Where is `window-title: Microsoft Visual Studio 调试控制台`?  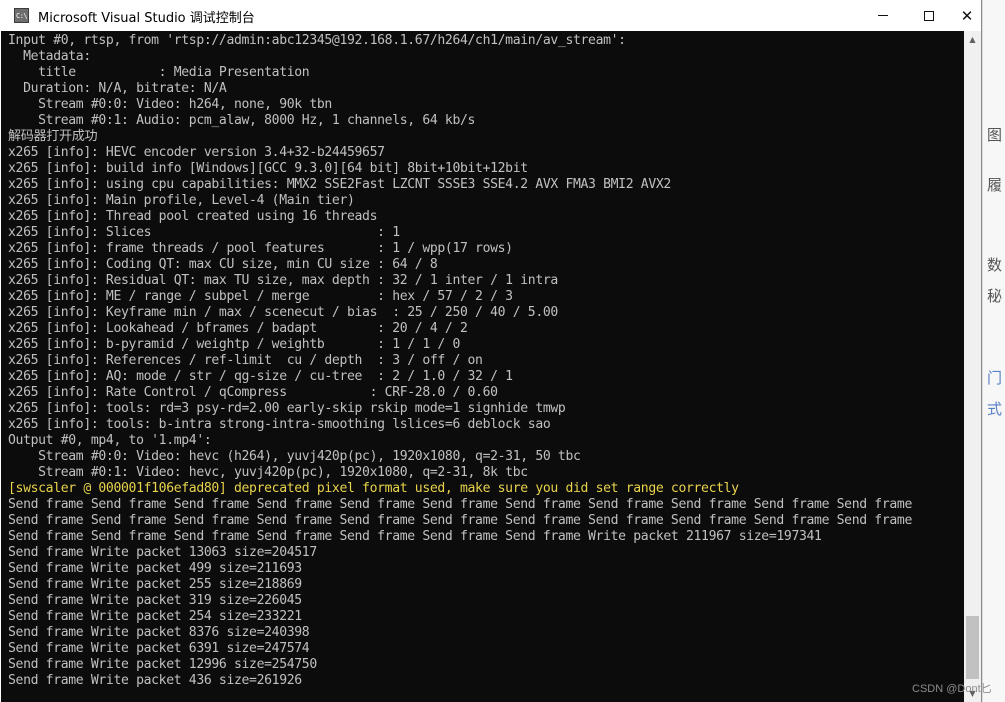 window-title: Microsoft Visual Studio 调试控制台 is located at coordinates (146, 18).